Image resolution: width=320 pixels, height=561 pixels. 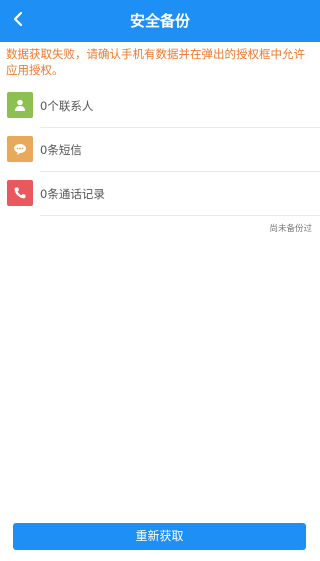 What do you see at coordinates (72, 194) in the screenshot?
I see `call-logs-count: 0条通话记录` at bounding box center [72, 194].